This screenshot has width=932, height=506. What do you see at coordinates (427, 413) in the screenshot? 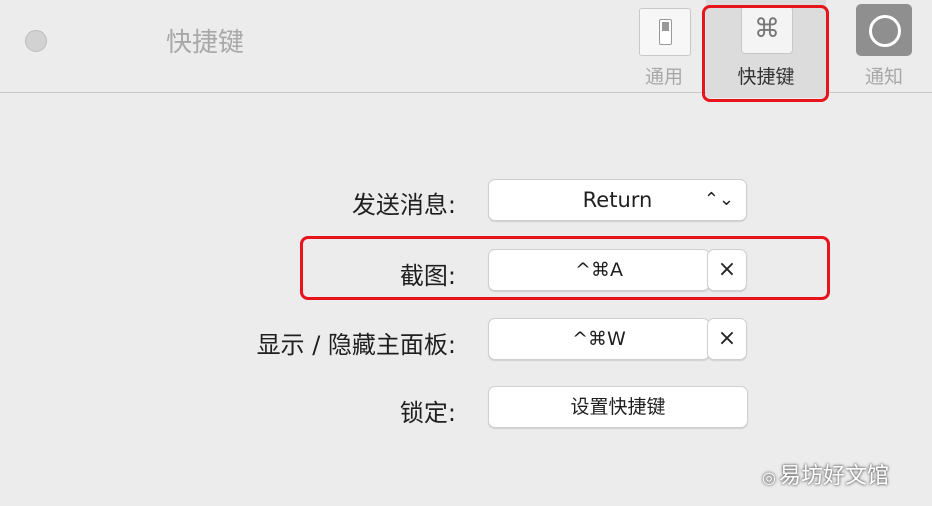
I see `lock-label: 锁定:` at bounding box center [427, 413].